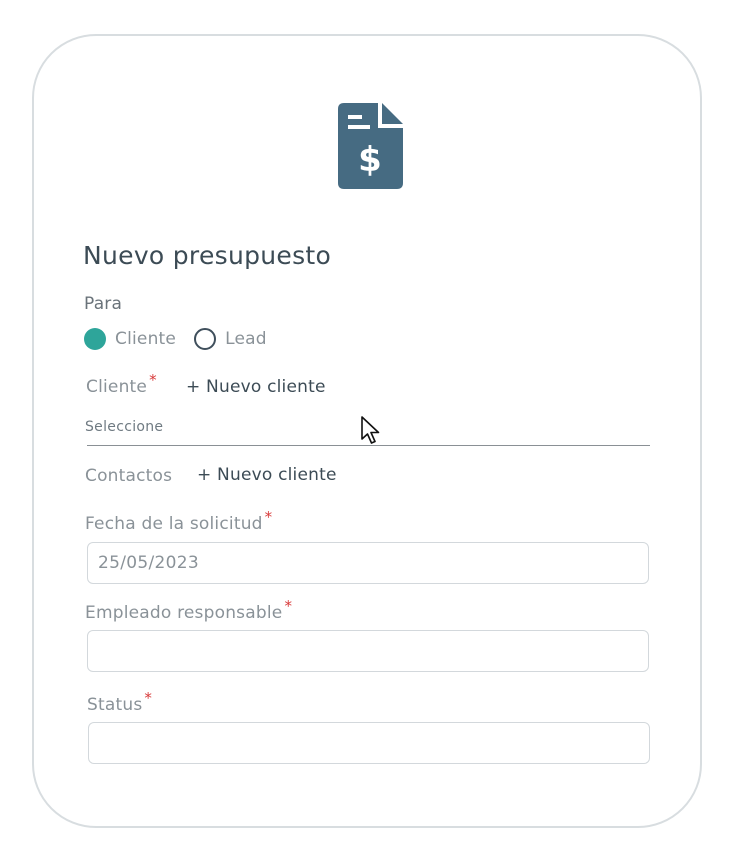 The width and height of the screenshot is (740, 860). Describe the element at coordinates (368, 651) in the screenshot. I see `empleado-input` at that location.